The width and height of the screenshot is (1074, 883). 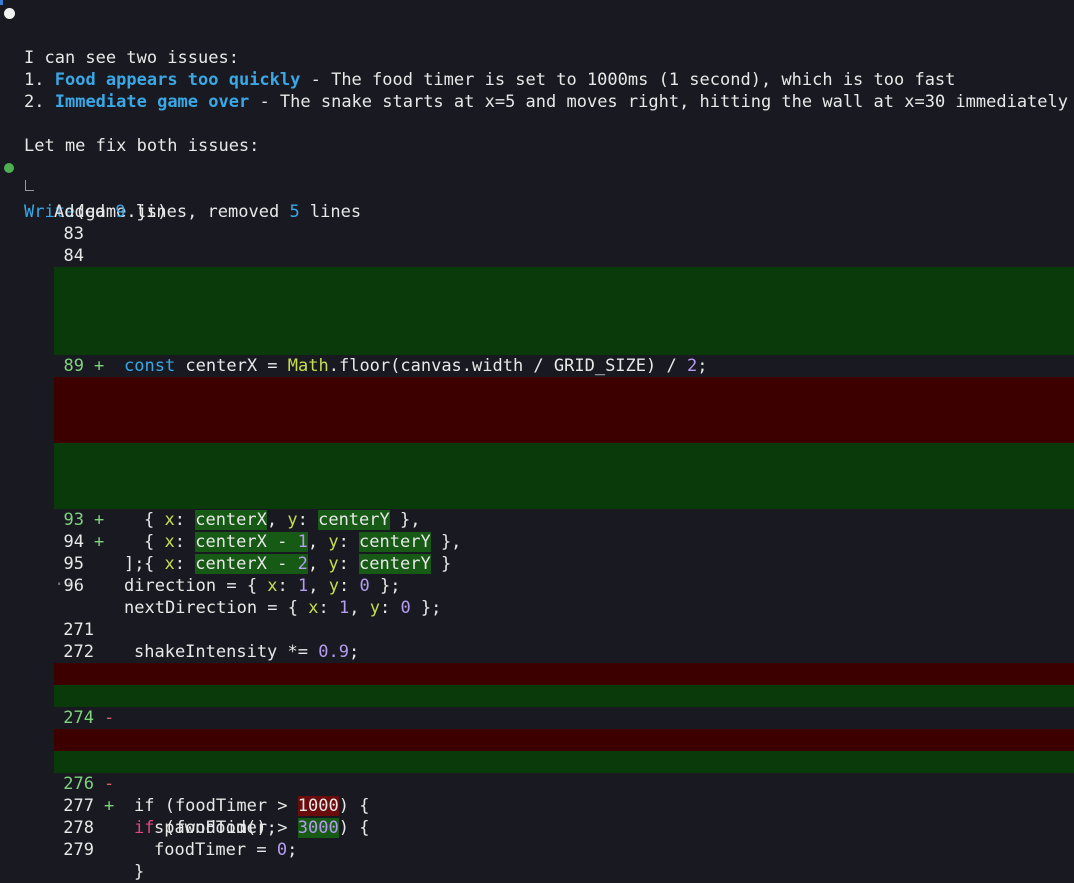 What do you see at coordinates (537, 277) in the screenshot?
I see `diff-line: 85 function initGame() {` at bounding box center [537, 277].